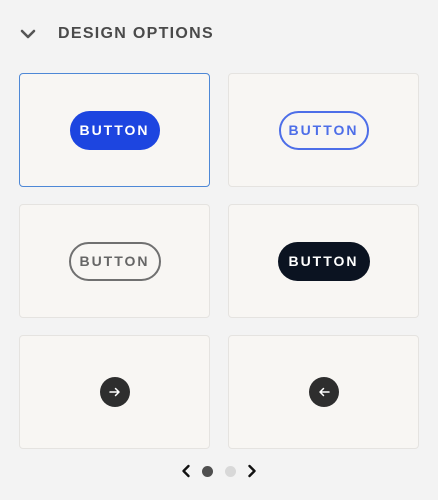 The height and width of the screenshot is (500, 438). I want to click on design-option-outline-gray: BUTTON, so click(114, 261).